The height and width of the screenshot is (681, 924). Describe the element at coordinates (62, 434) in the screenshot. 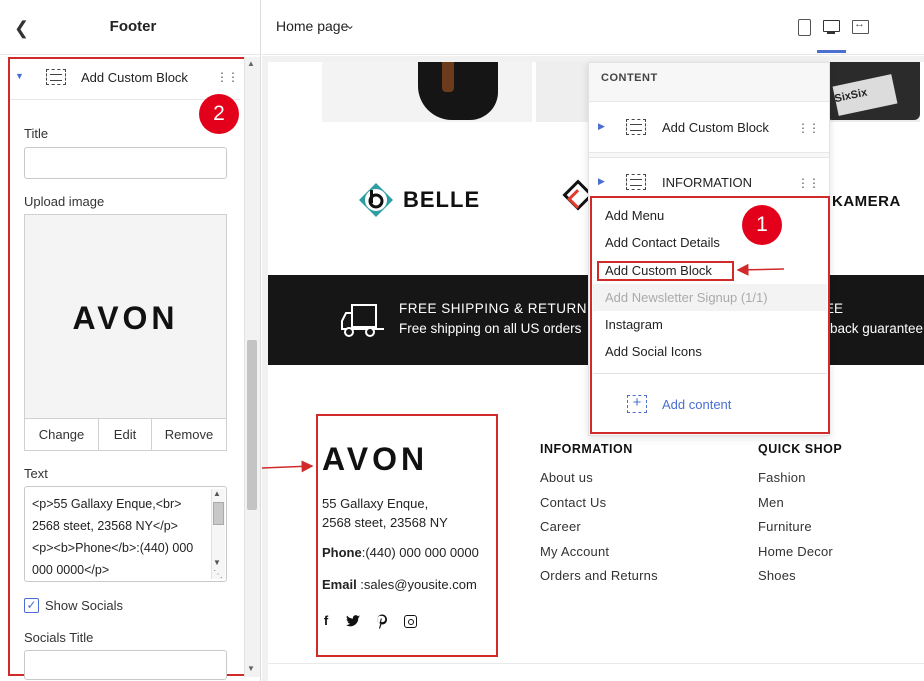

I see `change-image-button: Change` at that location.